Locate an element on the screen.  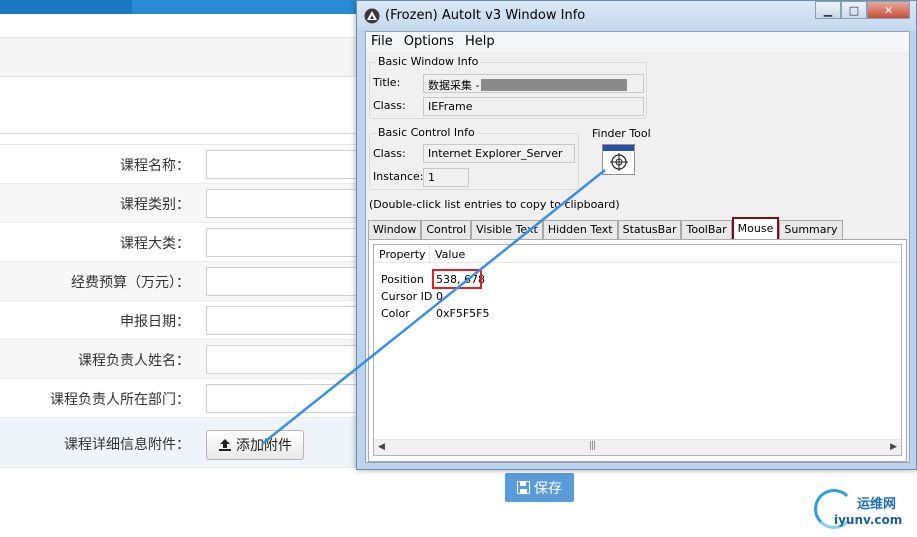
owner-department-input is located at coordinates (289, 398).